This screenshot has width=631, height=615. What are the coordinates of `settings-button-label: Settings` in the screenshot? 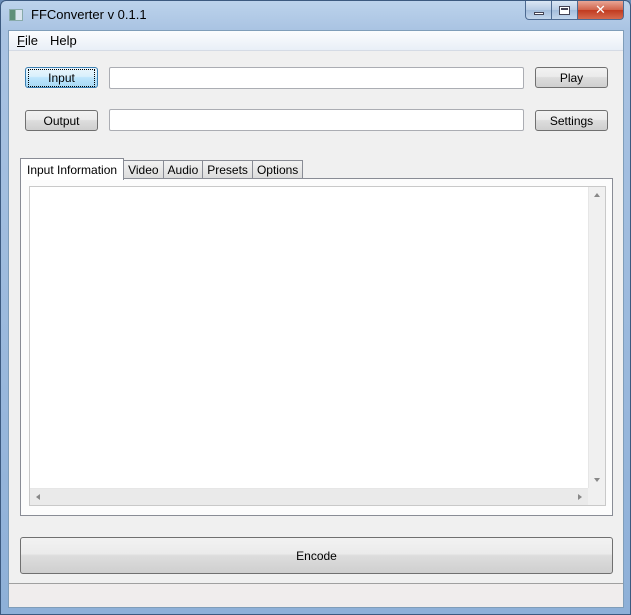 It's located at (571, 120).